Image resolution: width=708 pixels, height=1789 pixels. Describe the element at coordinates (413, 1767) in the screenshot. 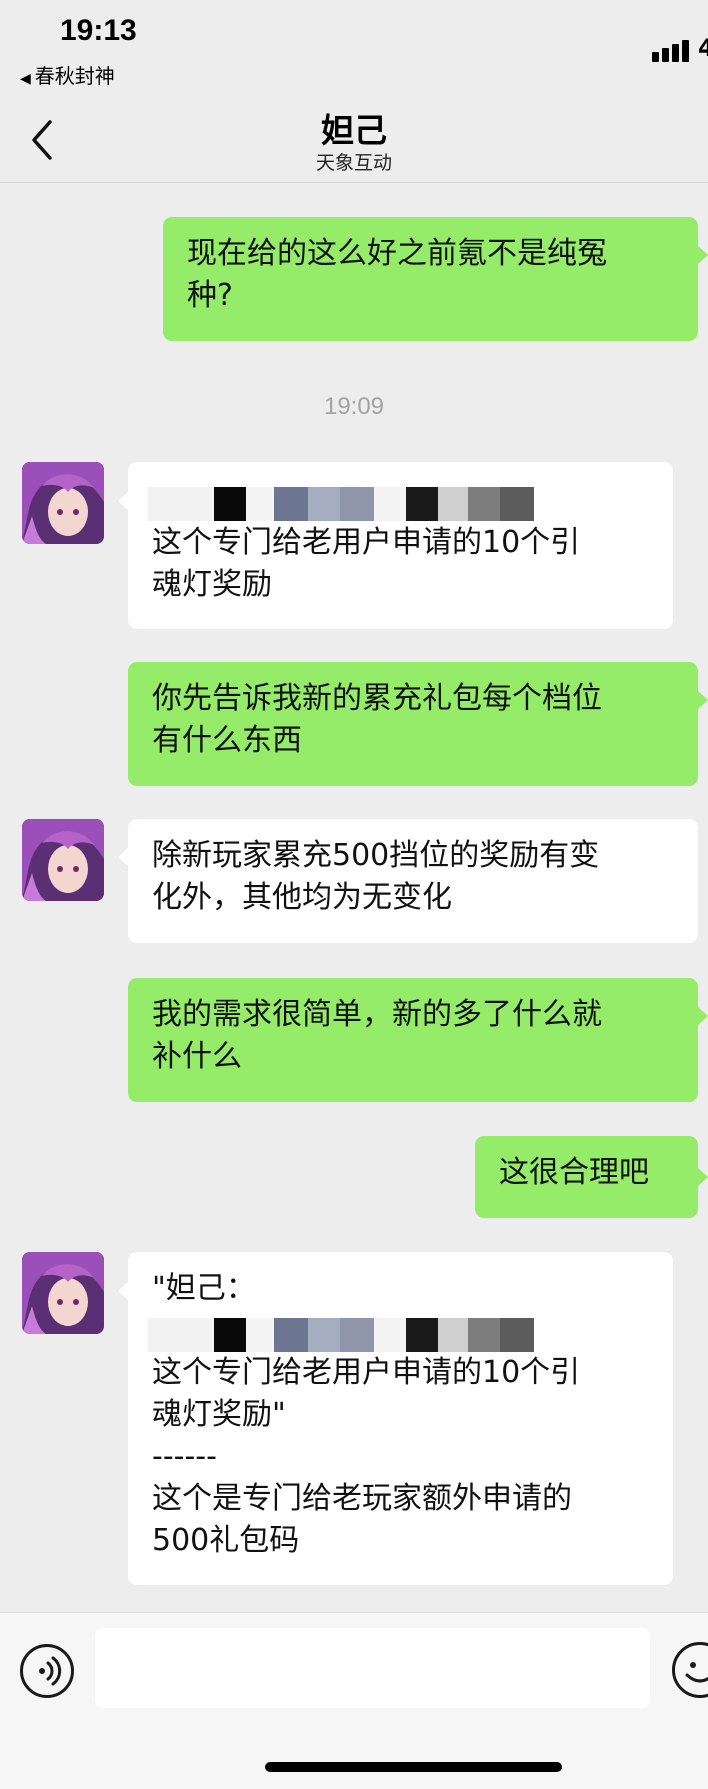

I see `home-indicator` at that location.